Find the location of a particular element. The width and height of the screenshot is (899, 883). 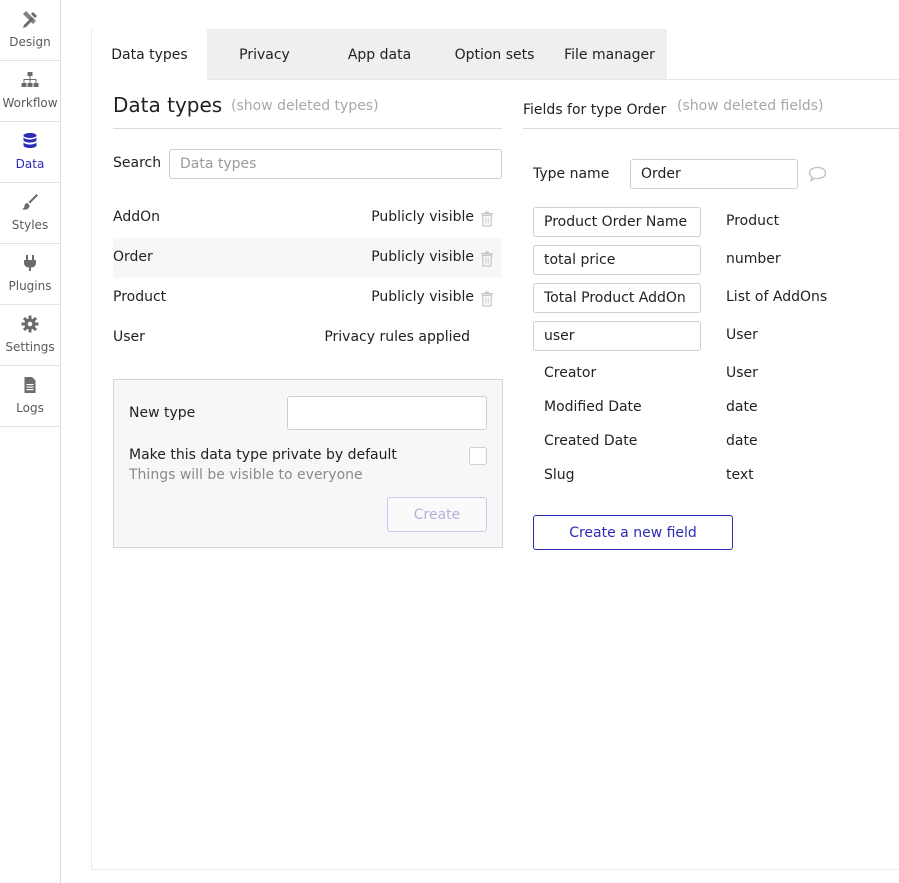

sidebar-item-plugins: Plugins is located at coordinates (30, 274).